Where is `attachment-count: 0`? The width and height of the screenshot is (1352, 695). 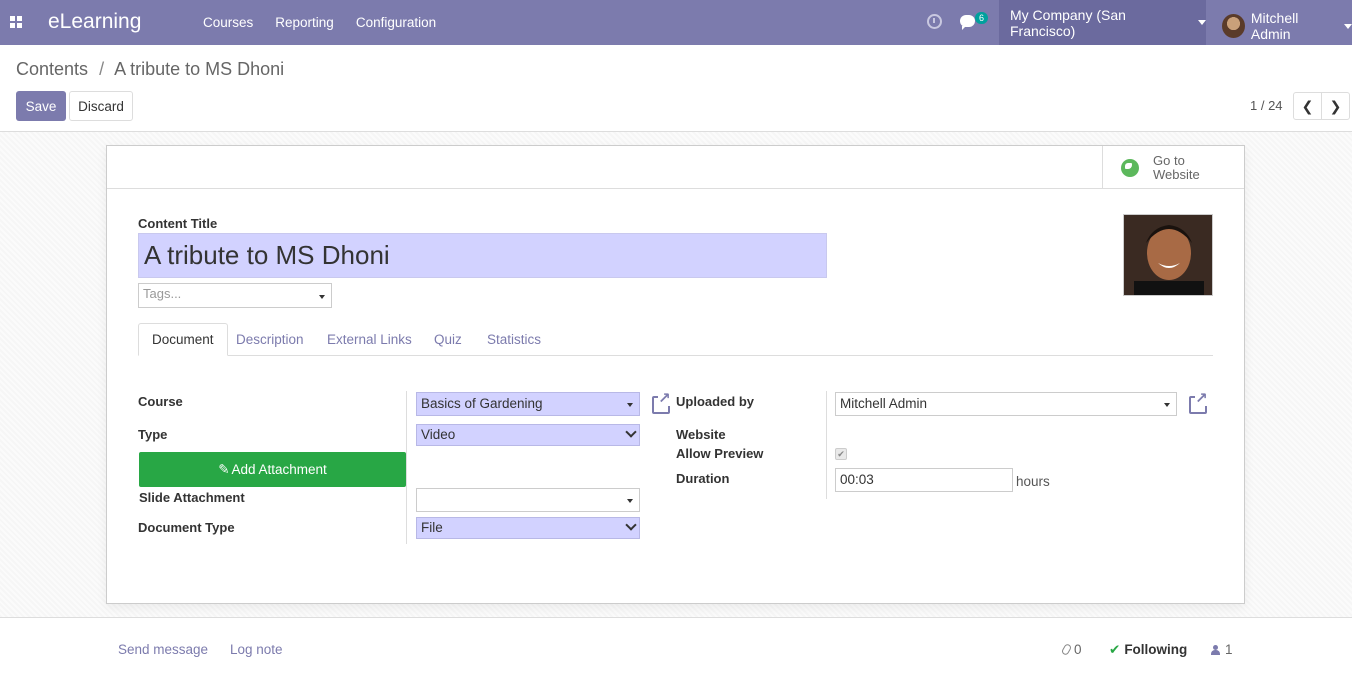 attachment-count: 0 is located at coordinates (1078, 649).